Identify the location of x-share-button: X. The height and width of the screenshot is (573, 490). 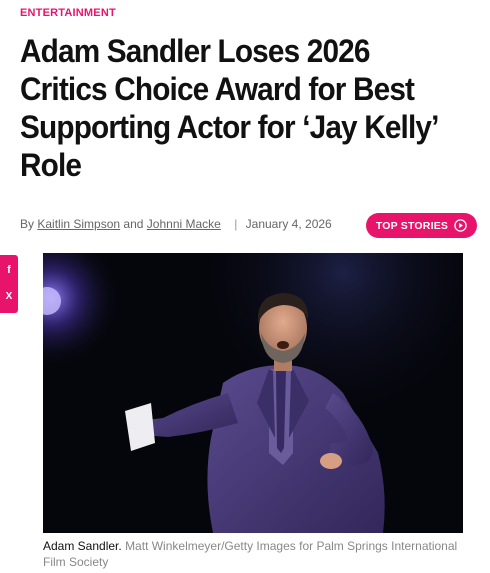
(9, 296).